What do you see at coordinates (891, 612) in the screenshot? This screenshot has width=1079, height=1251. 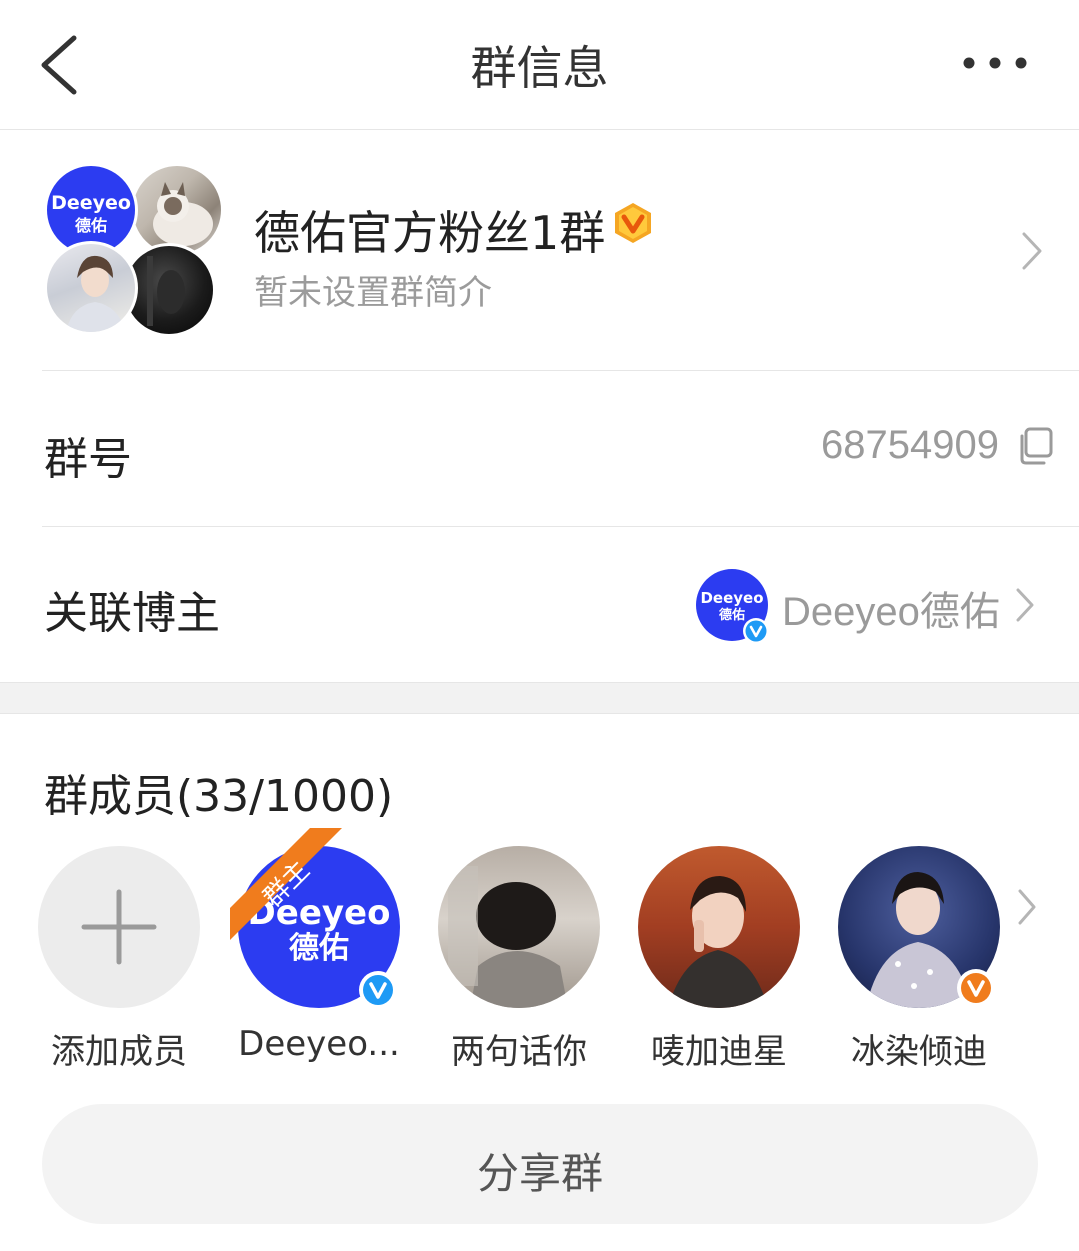 I see `blogger-name: Deeyeo德佑` at bounding box center [891, 612].